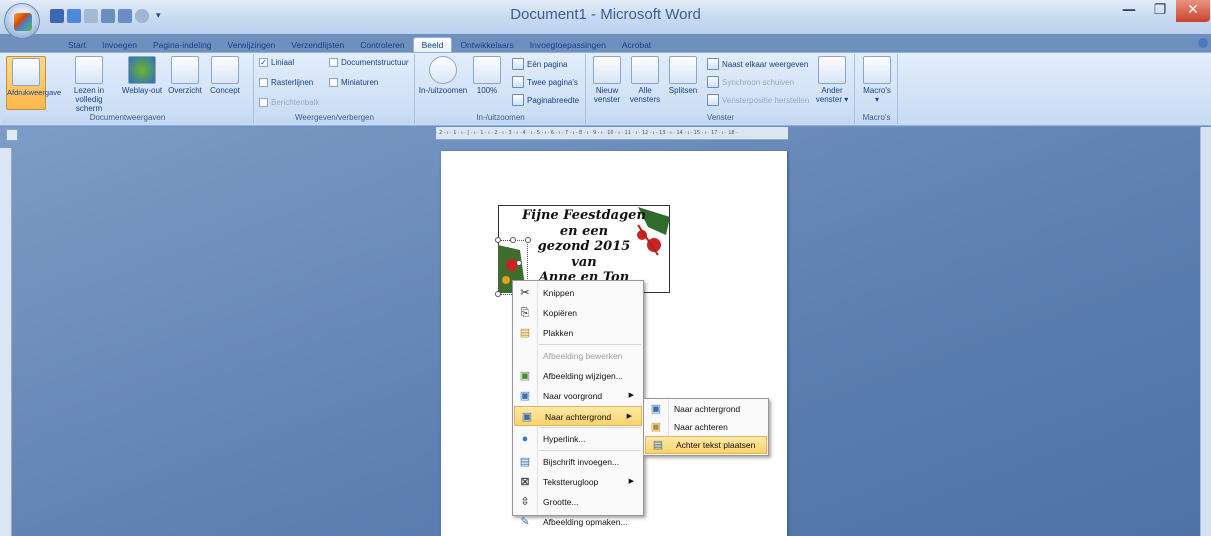 Image resolution: width=1211 pixels, height=536 pixels. What do you see at coordinates (22, 21) in the screenshot?
I see `office-button` at bounding box center [22, 21].